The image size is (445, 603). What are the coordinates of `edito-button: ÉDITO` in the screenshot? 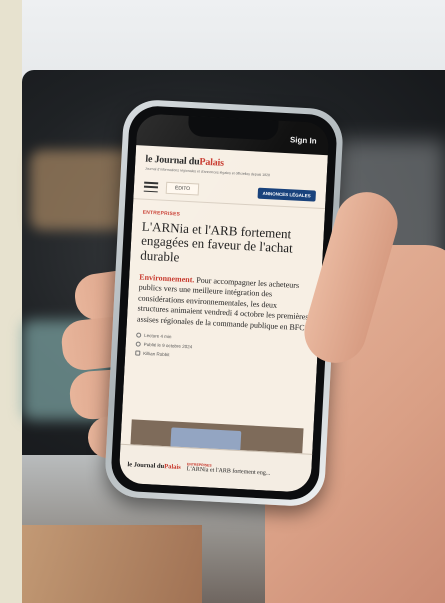 It's located at (182, 188).